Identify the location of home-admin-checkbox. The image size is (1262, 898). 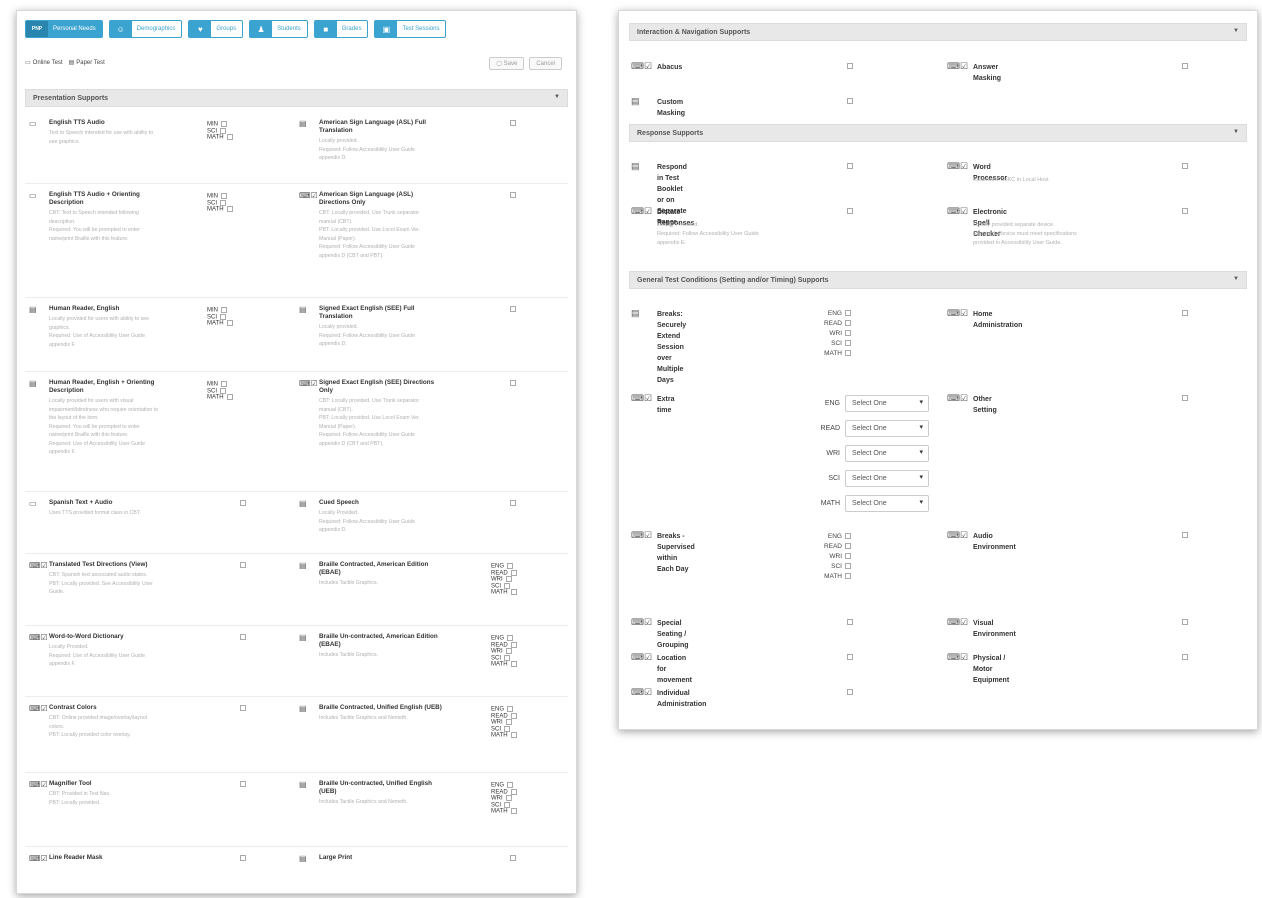
(1185, 313).